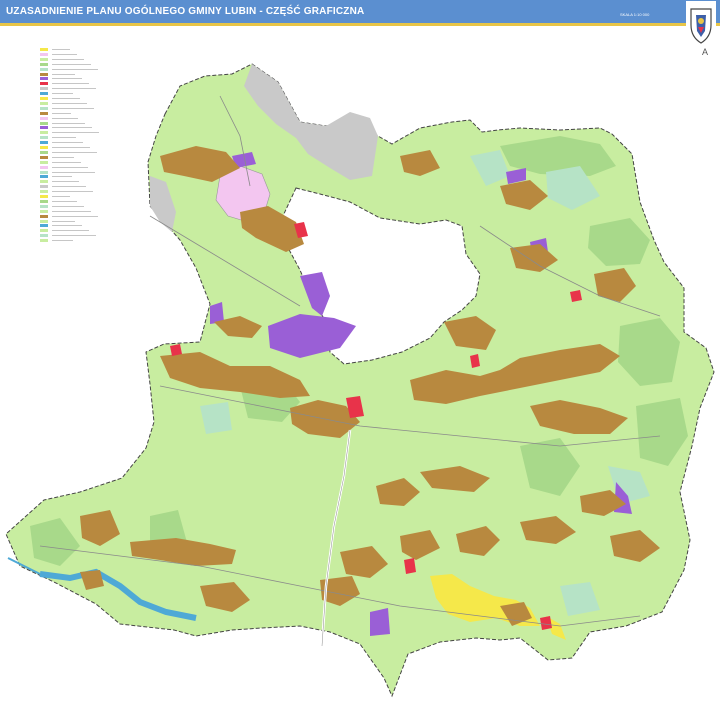 This screenshot has width=720, height=720. Describe the element at coordinates (635, 14) in the screenshot. I see `scale-label: SKALA 1:10 000` at that location.